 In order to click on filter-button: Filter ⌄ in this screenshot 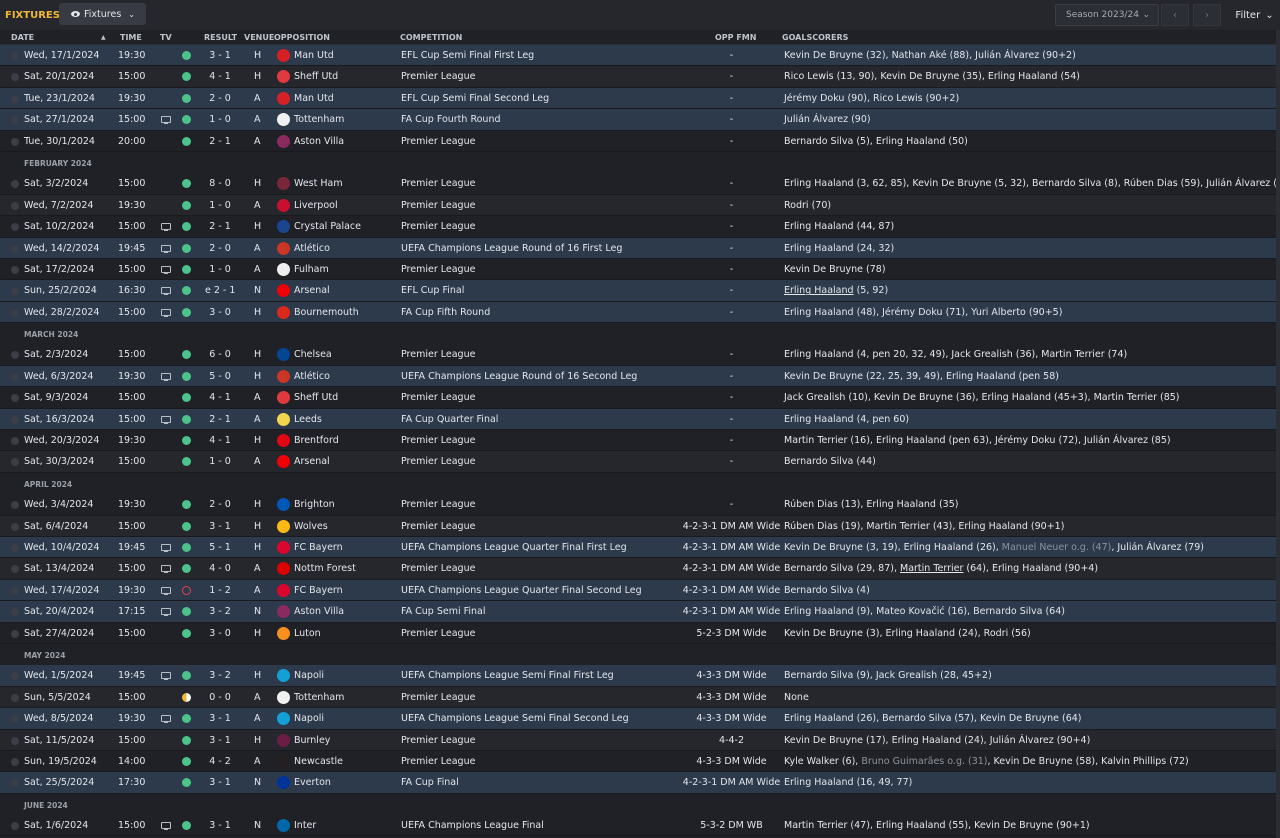, I will do `click(1254, 15)`.